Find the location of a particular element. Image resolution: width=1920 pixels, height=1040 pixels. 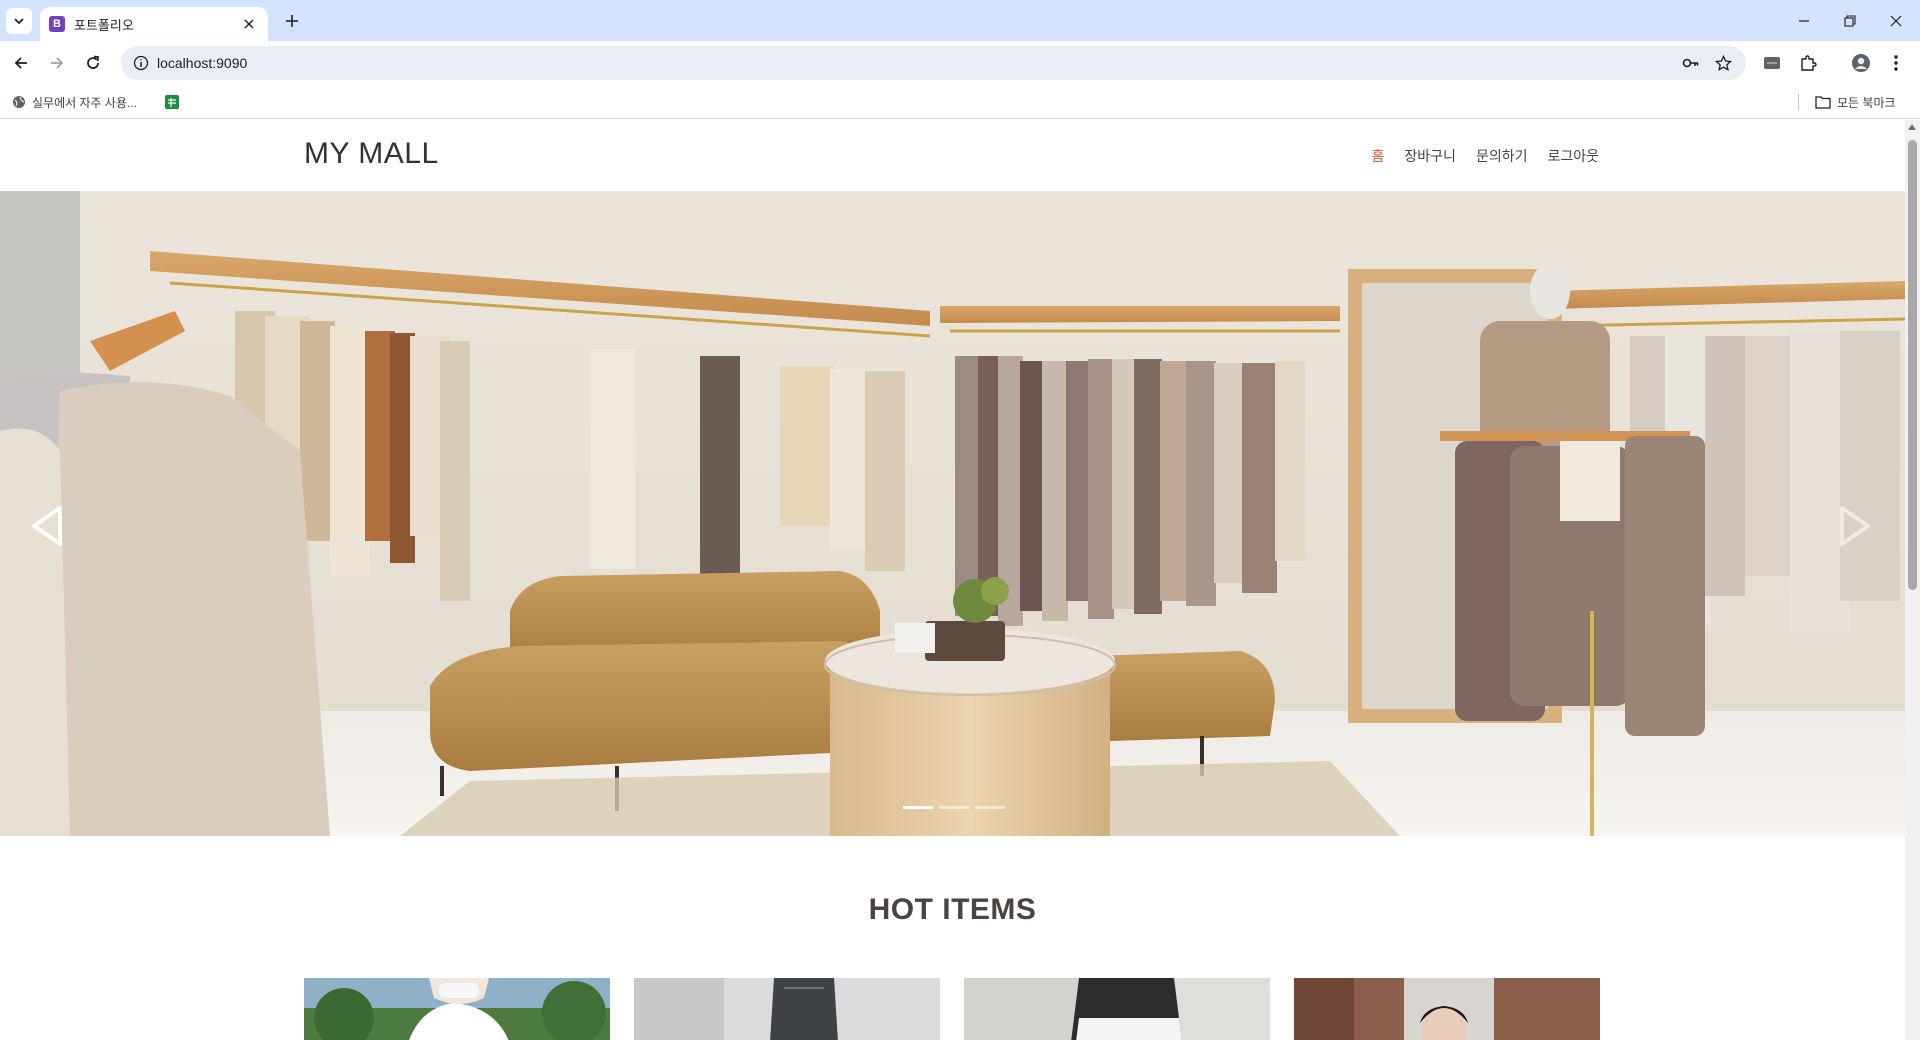

info-icon is located at coordinates (141, 63).